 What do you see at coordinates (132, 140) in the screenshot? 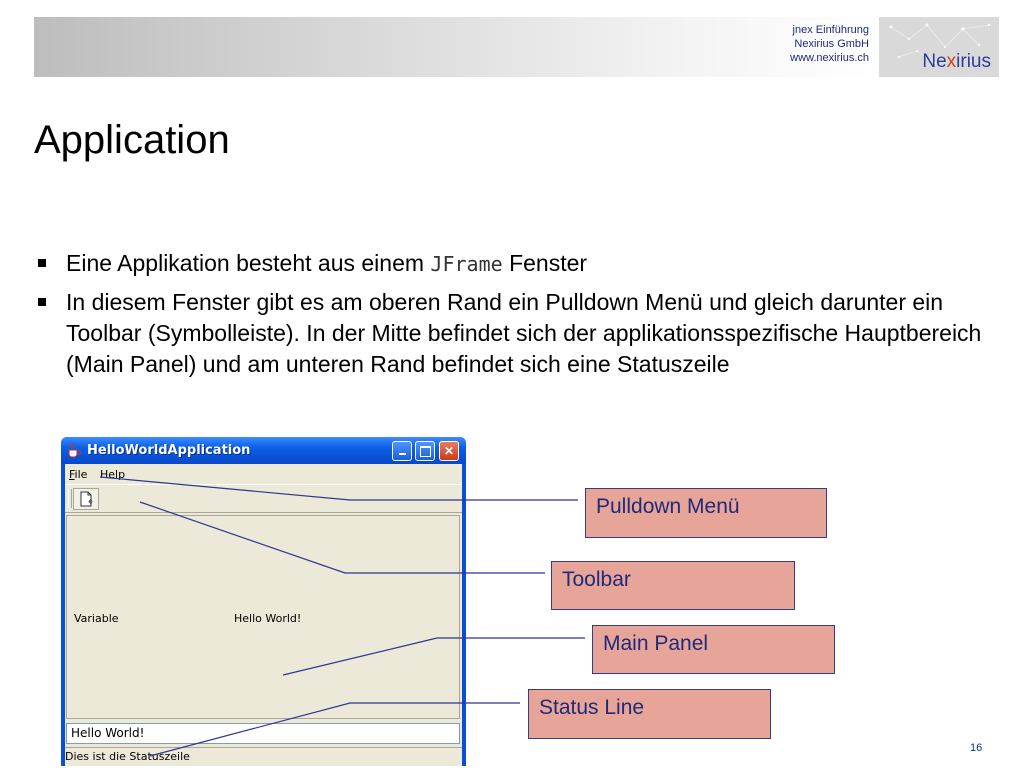
I see `slide-title: Application` at bounding box center [132, 140].